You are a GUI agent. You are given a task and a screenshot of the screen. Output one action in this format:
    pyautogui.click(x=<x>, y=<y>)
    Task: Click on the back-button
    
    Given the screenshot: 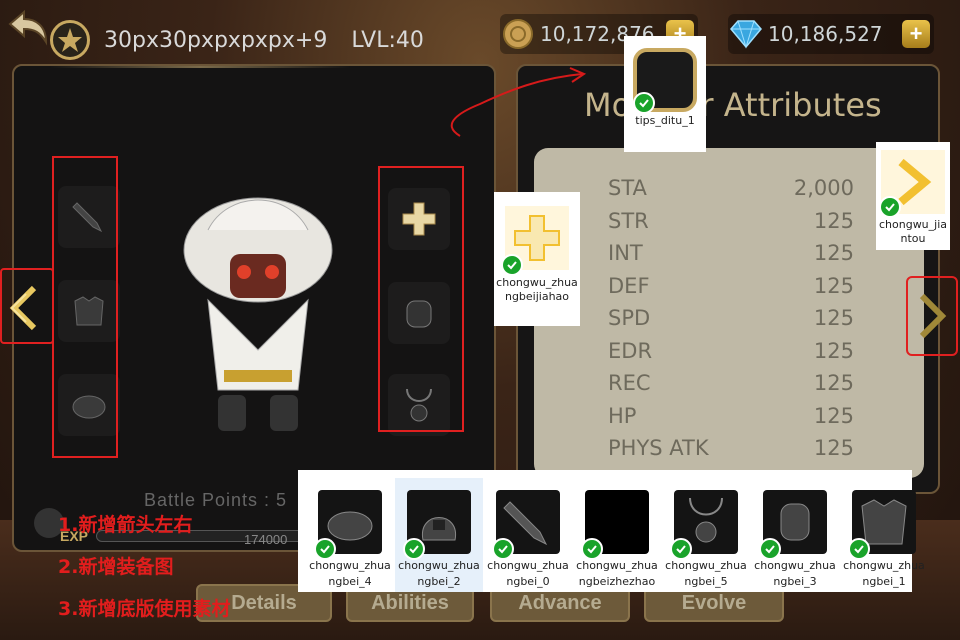 What is the action you would take?
    pyautogui.click(x=28, y=28)
    